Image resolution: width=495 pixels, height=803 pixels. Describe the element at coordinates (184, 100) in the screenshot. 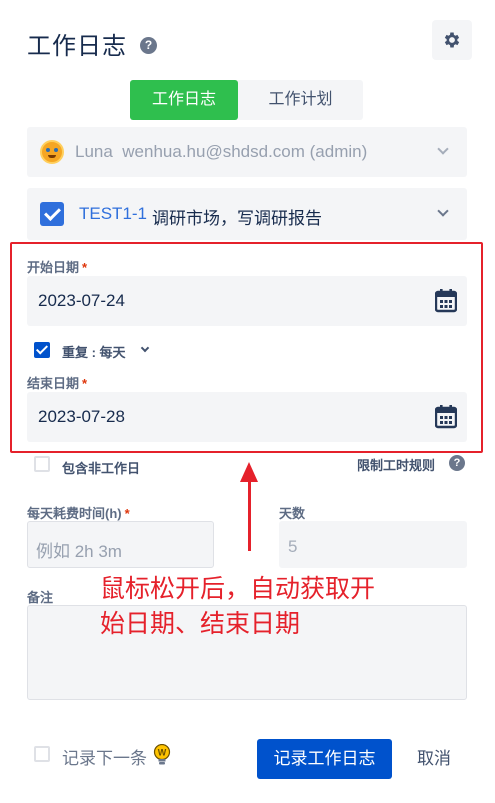

I see `tab-work-log: 工作日志` at that location.